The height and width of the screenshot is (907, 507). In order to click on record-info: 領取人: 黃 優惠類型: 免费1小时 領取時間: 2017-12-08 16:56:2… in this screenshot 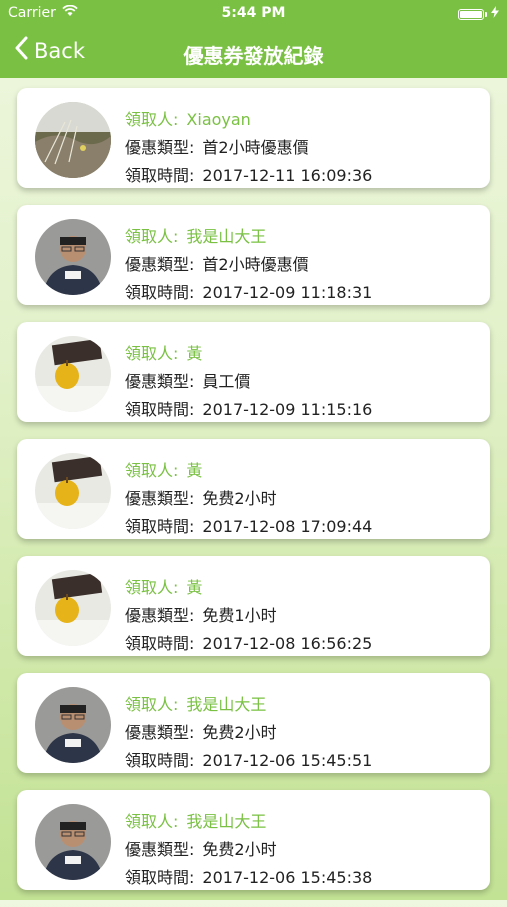, I will do `click(302, 616)`.